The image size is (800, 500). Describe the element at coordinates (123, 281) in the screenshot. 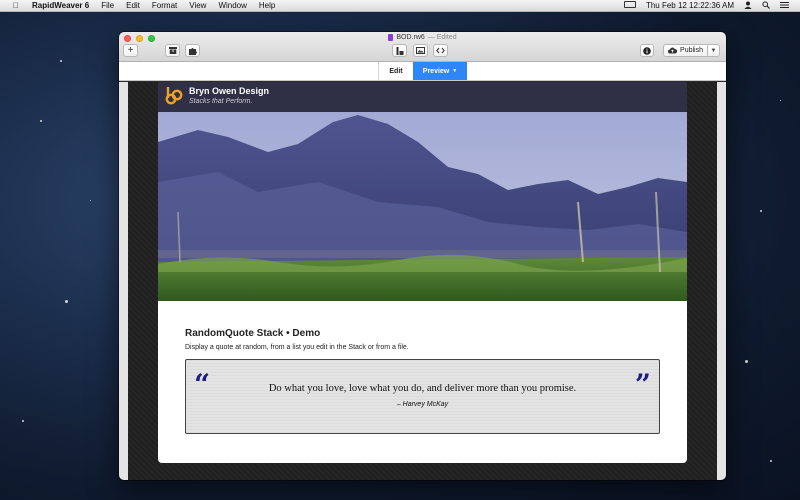

I see `left-gutter` at that location.